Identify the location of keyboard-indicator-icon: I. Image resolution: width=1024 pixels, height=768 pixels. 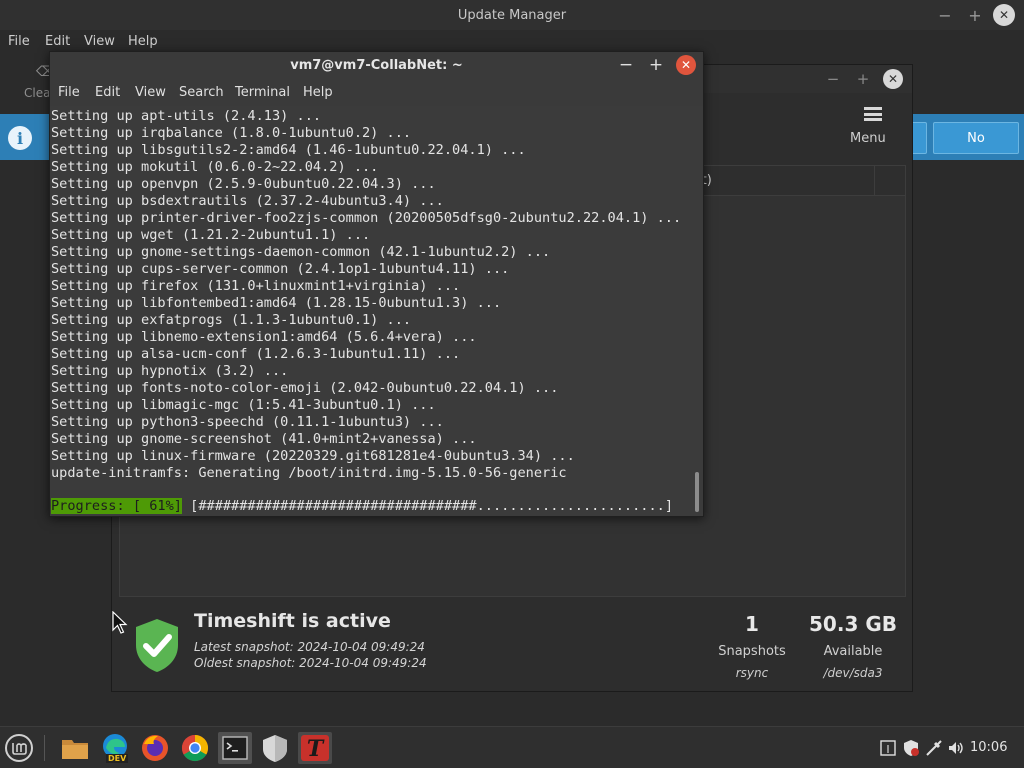
(888, 748).